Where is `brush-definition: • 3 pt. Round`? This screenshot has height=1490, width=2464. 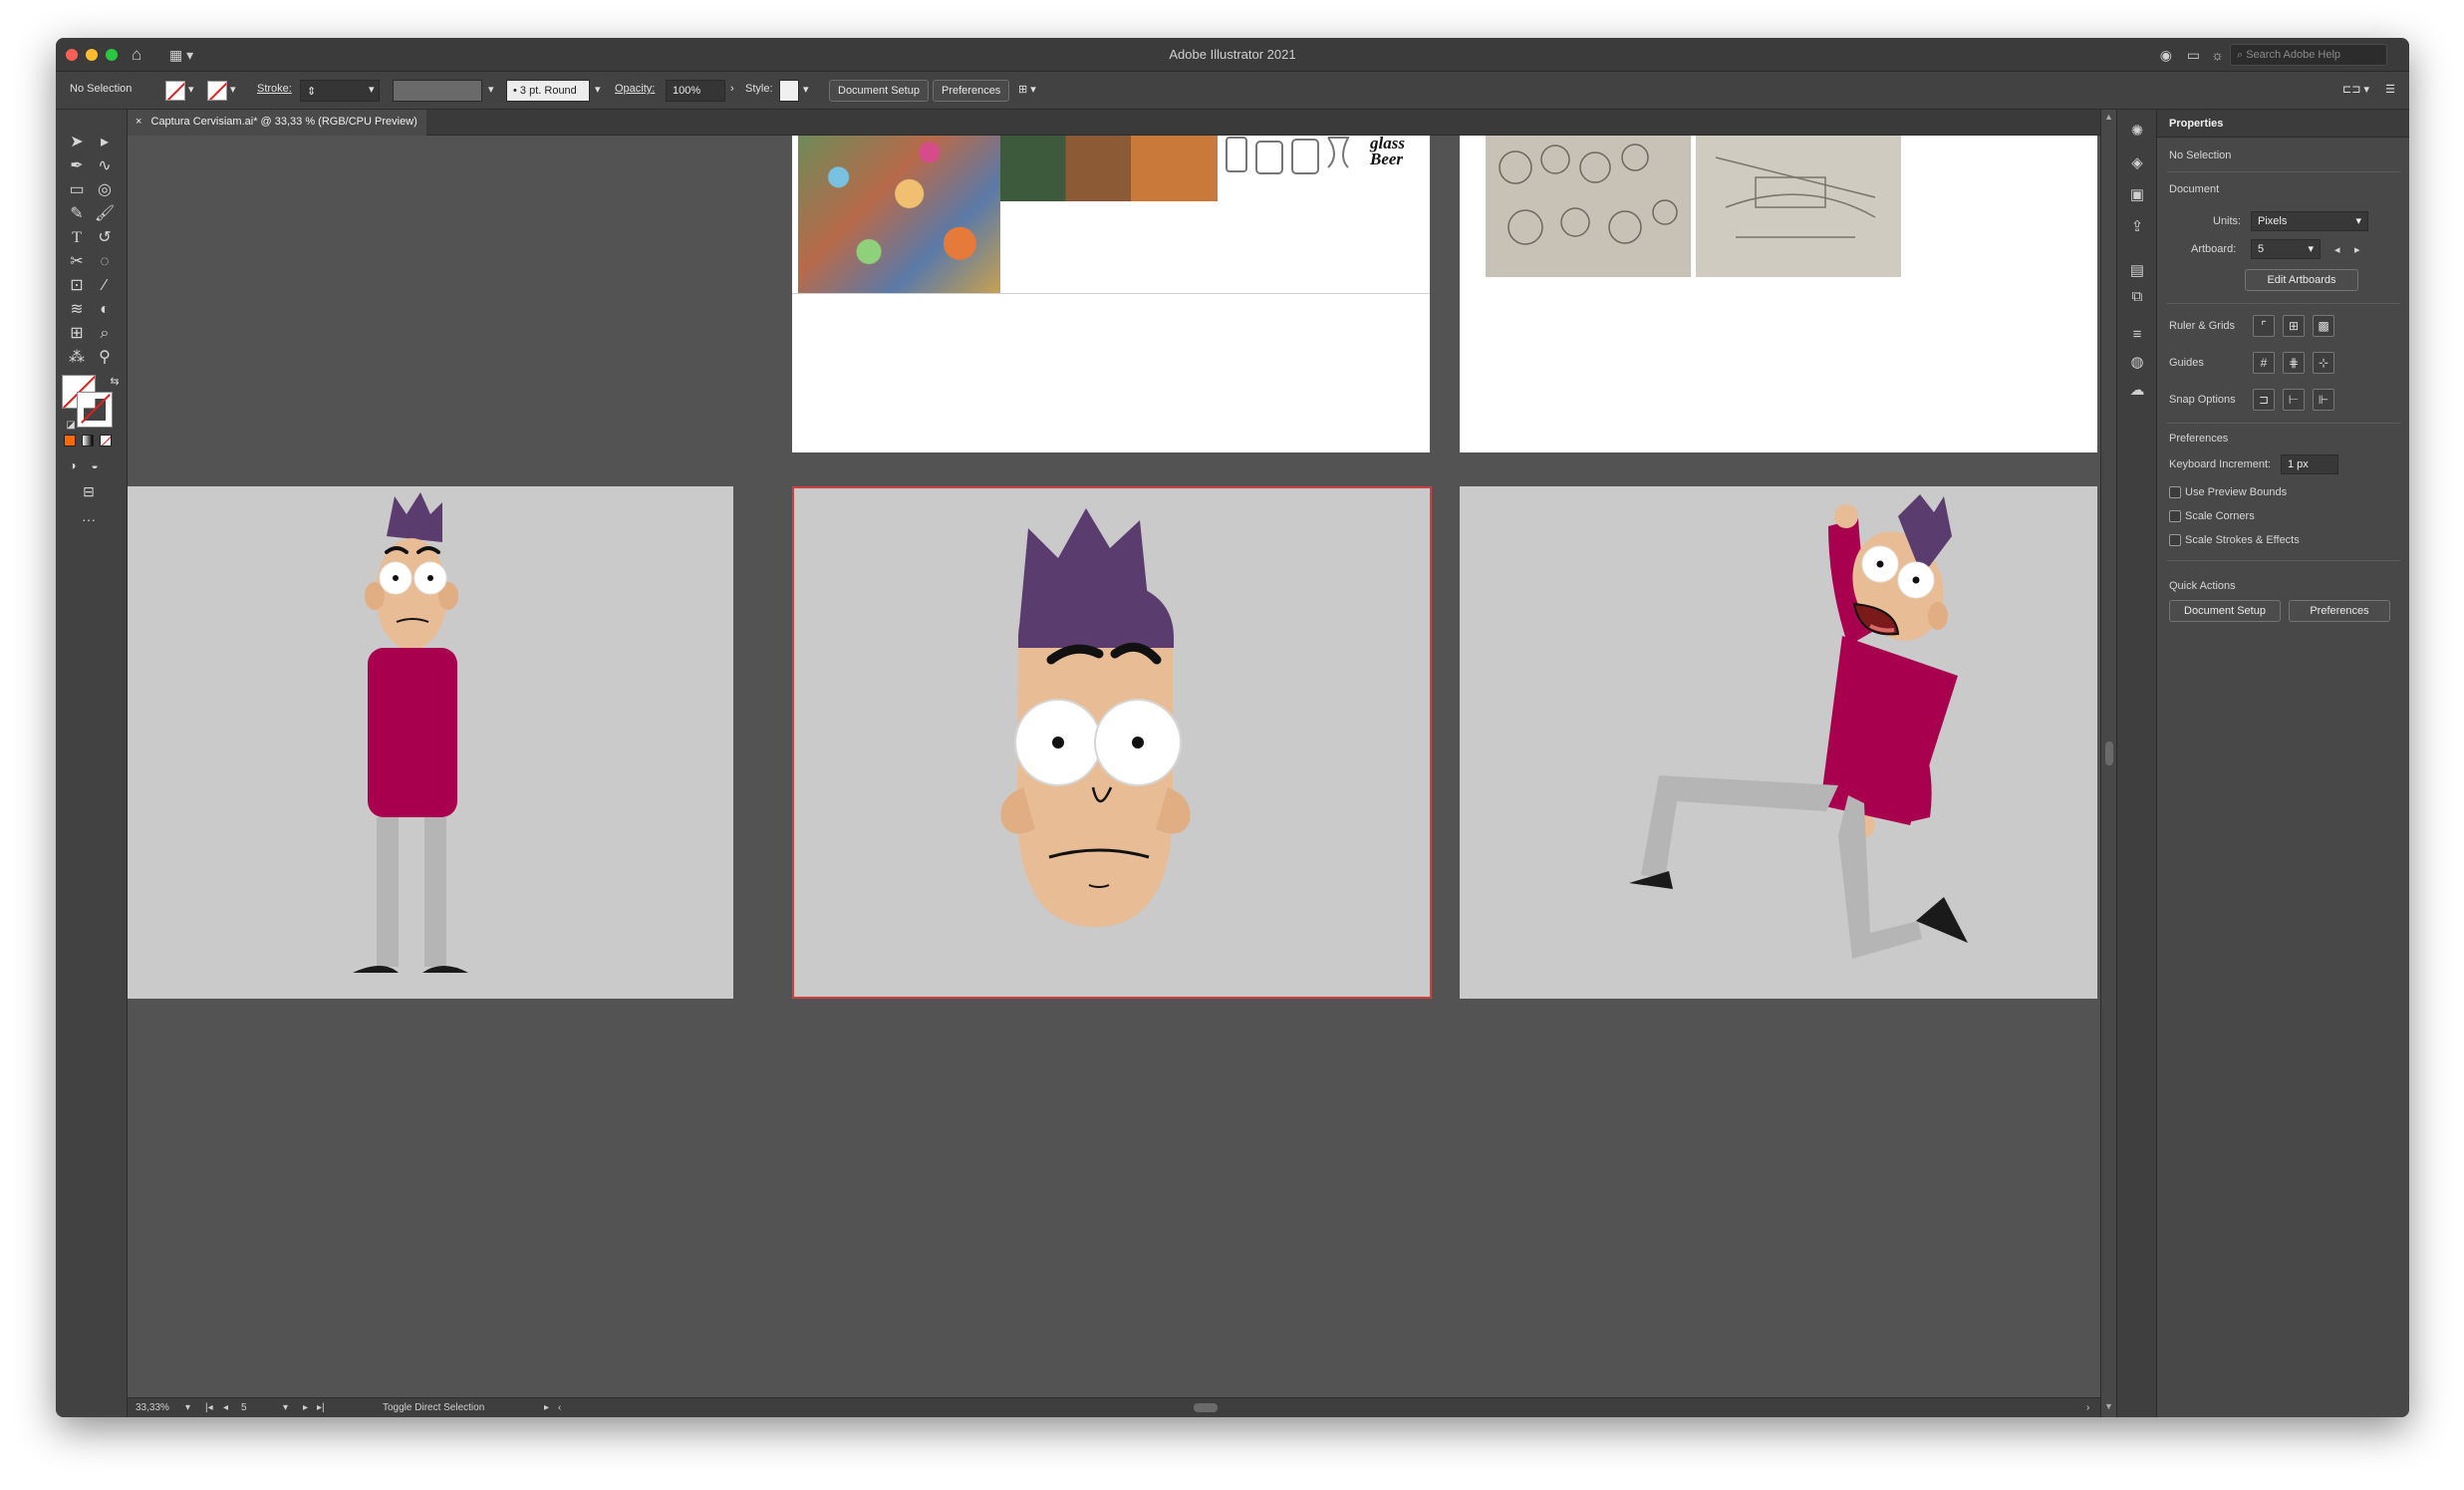 brush-definition: • 3 pt. Round is located at coordinates (548, 91).